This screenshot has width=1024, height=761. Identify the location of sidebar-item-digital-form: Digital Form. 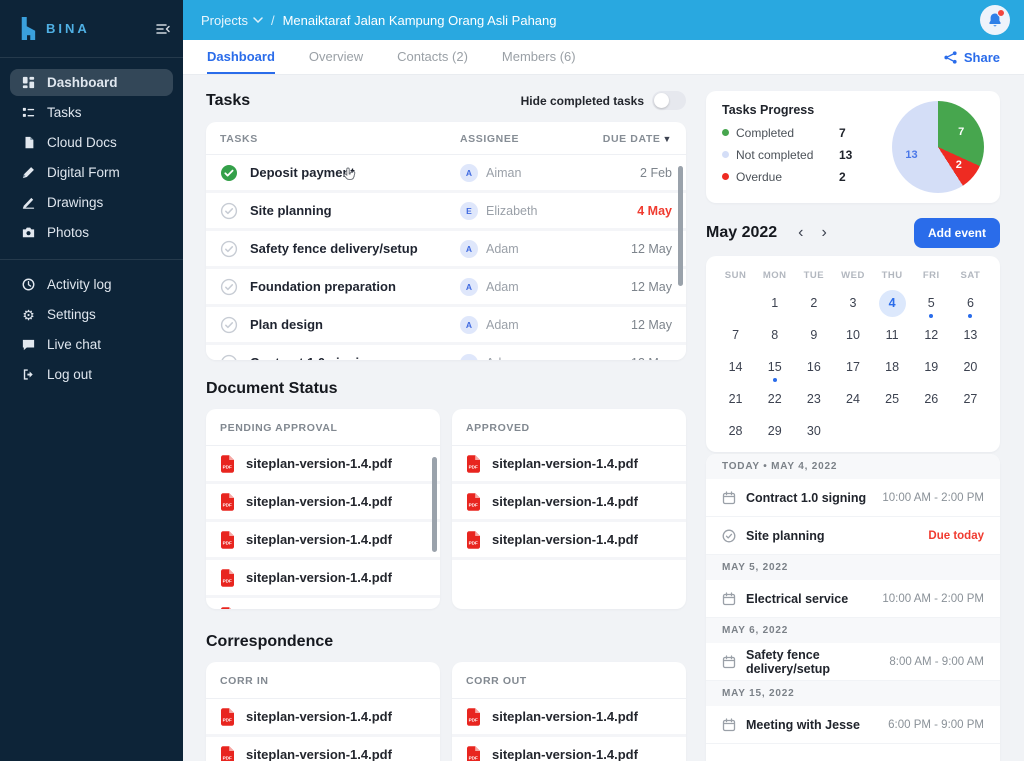
(91, 172).